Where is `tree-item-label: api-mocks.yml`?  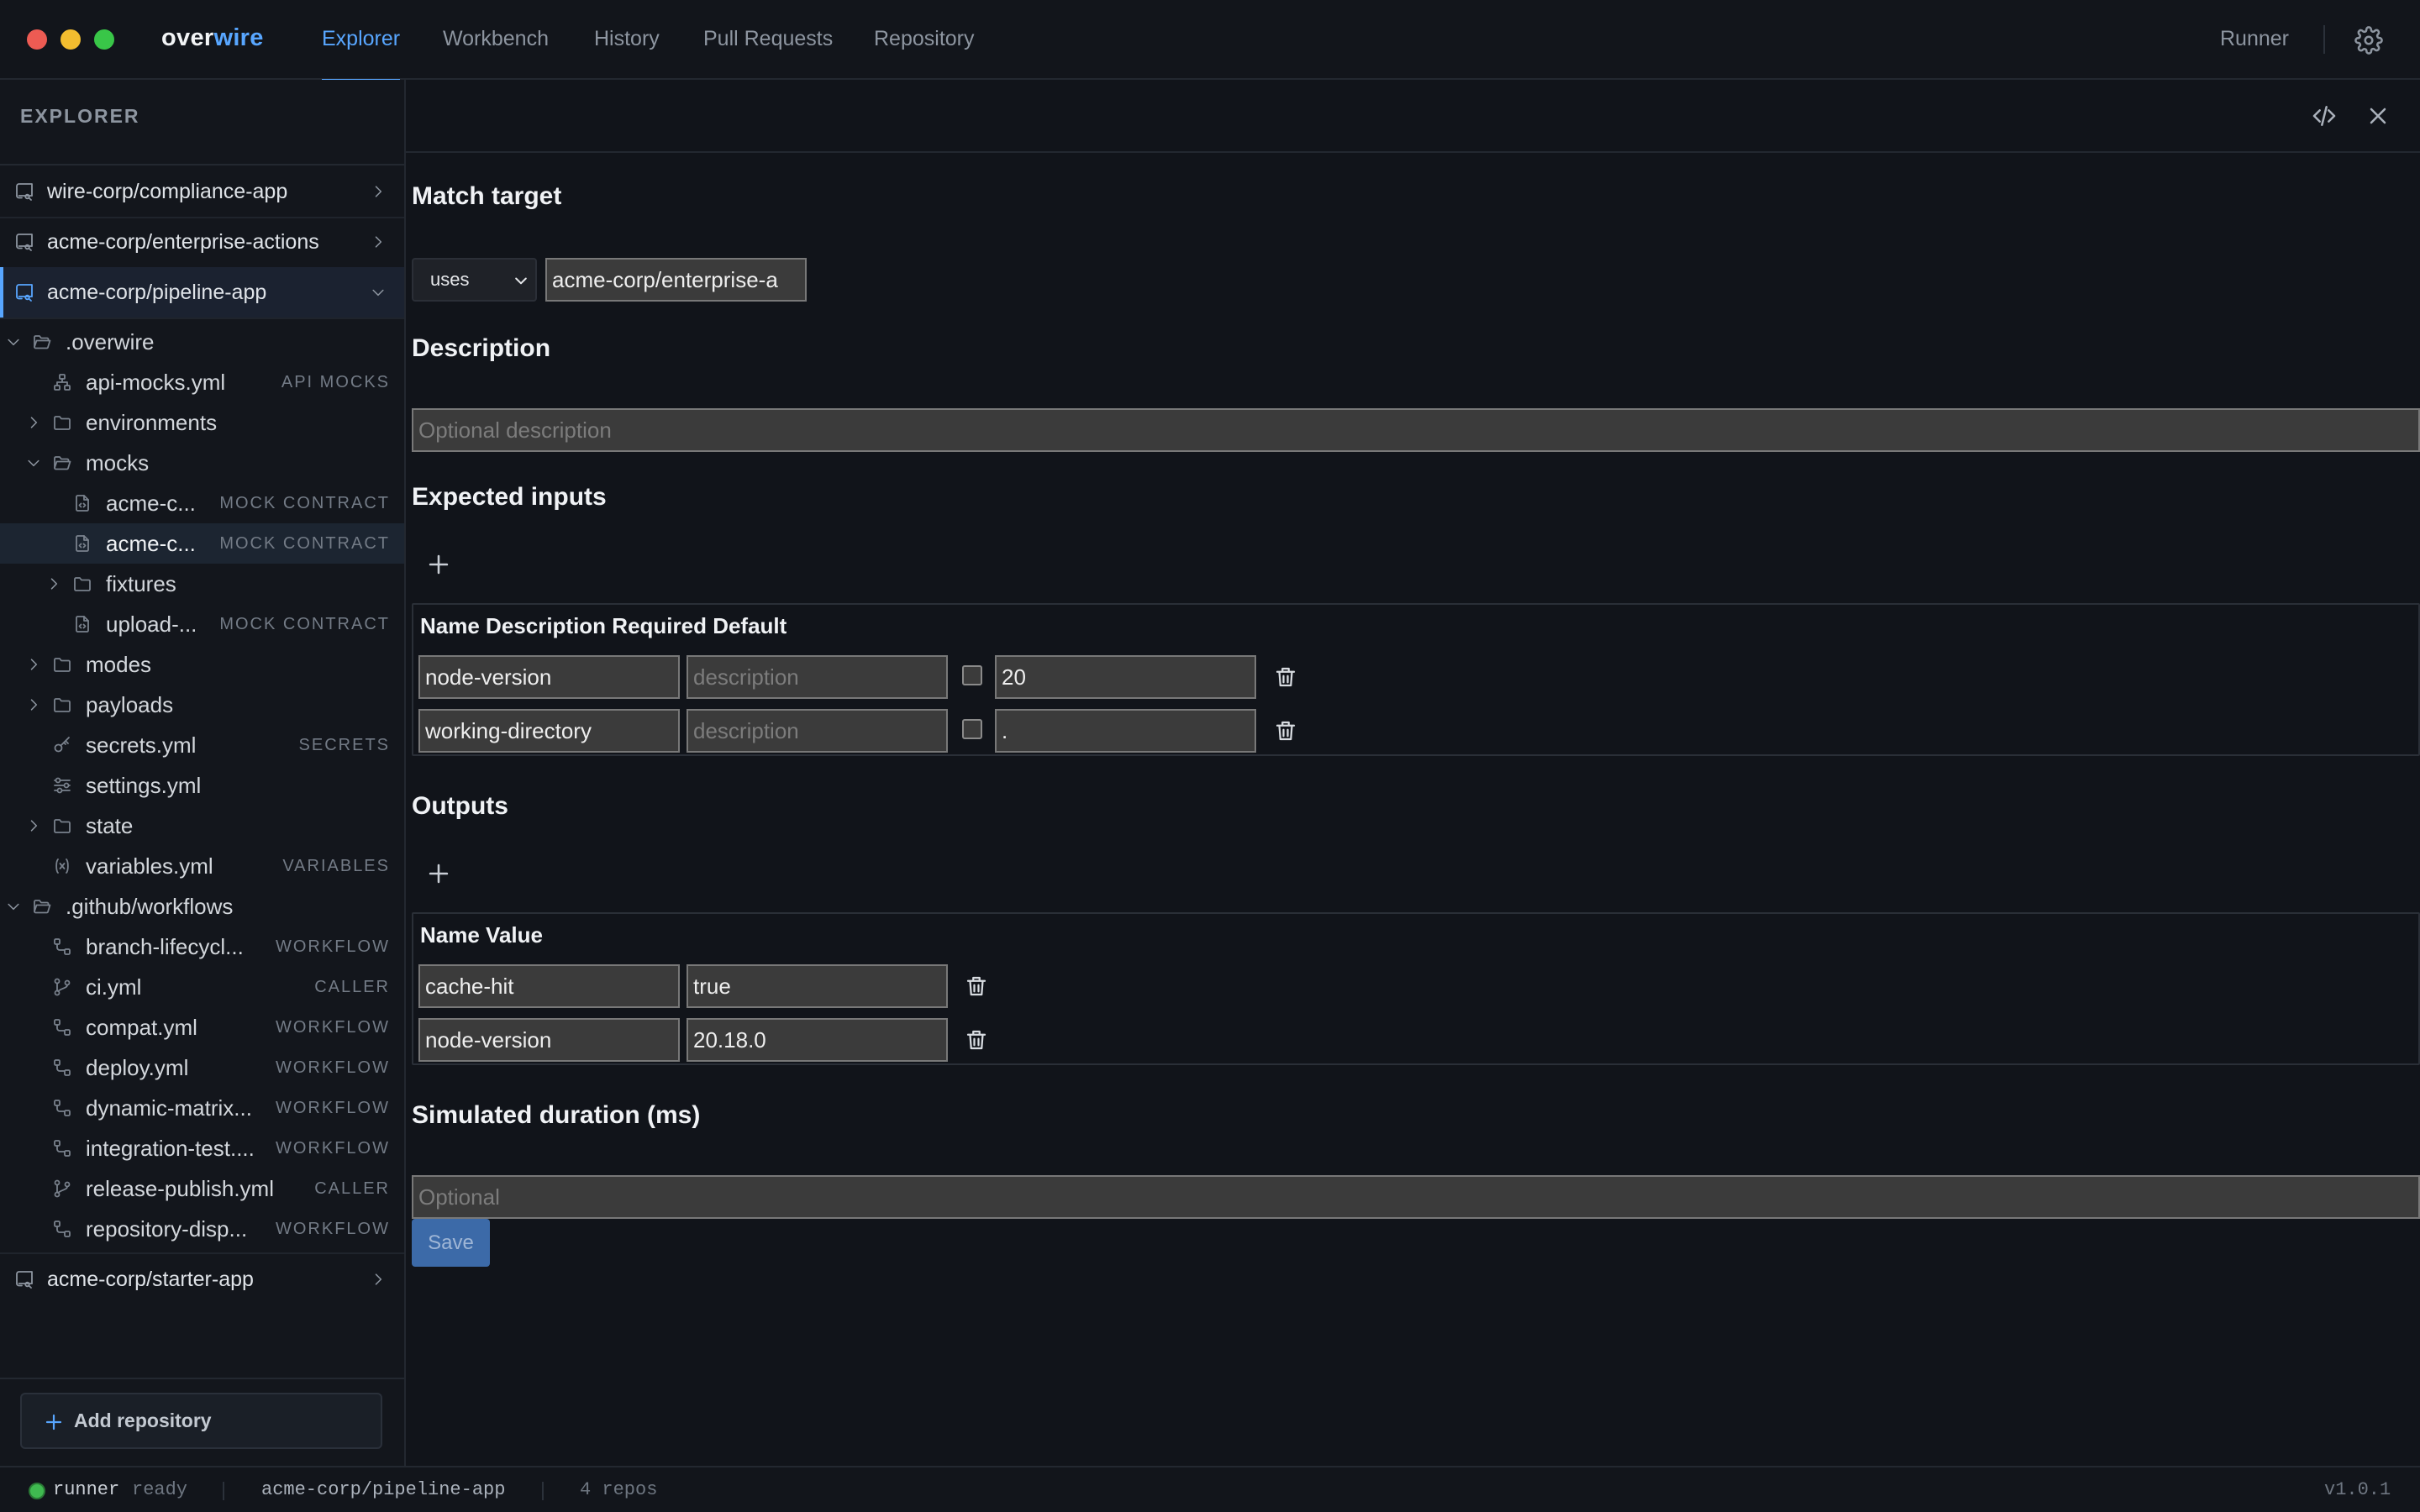
tree-item-label: api-mocks.yml is located at coordinates (156, 382).